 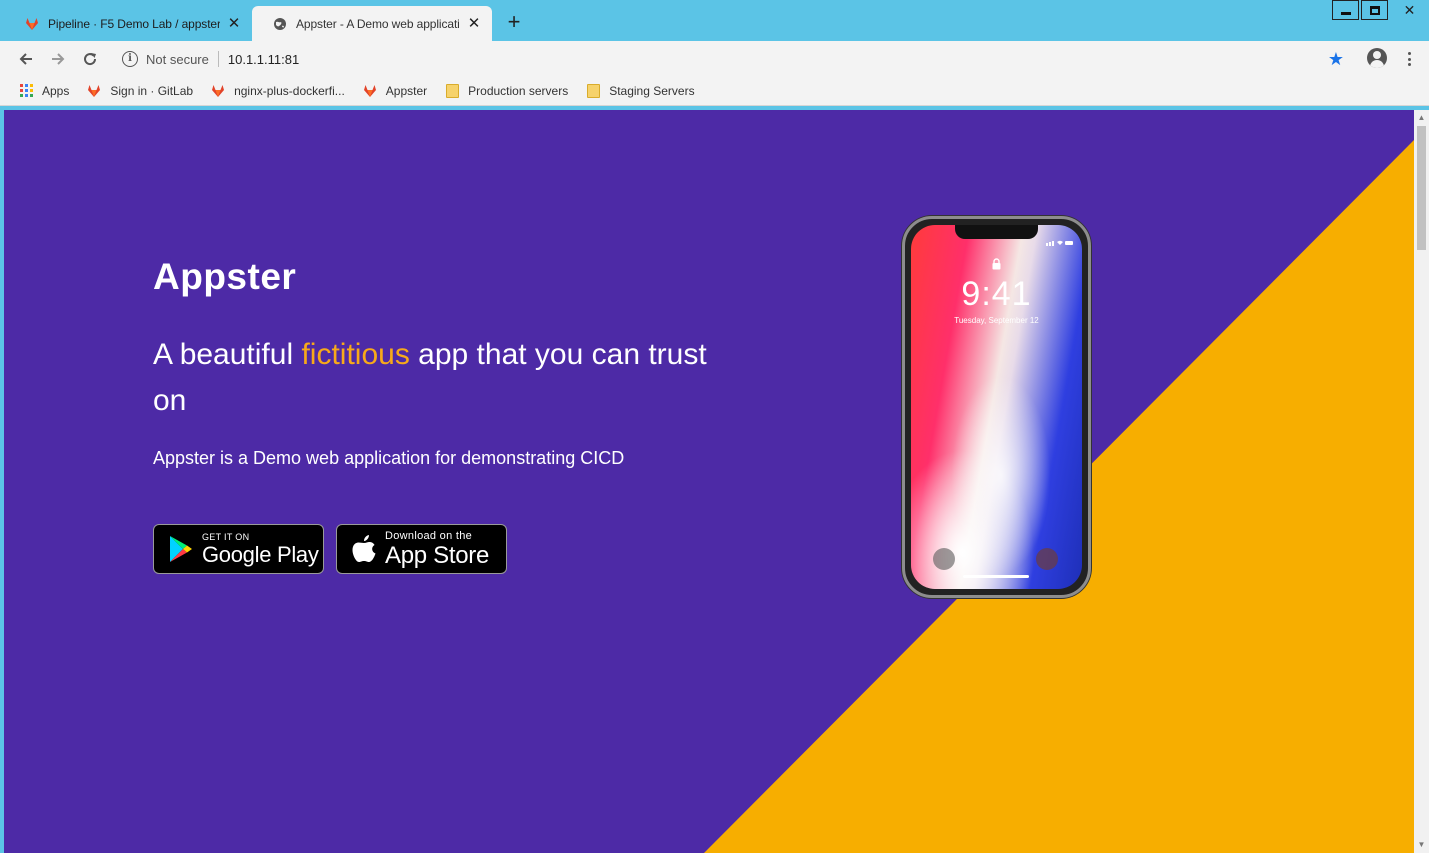 I want to click on address-bar: i Not secure 10.1.1.11:81, so click(x=735, y=59).